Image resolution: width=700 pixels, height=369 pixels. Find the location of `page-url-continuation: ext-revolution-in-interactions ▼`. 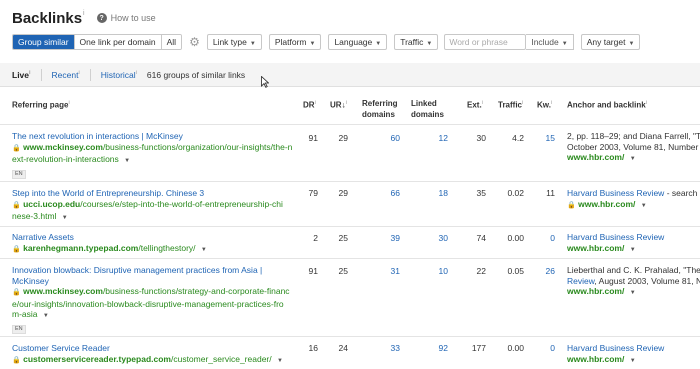

page-url-continuation: ext-revolution-in-interactions ▼ is located at coordinates (154, 160).